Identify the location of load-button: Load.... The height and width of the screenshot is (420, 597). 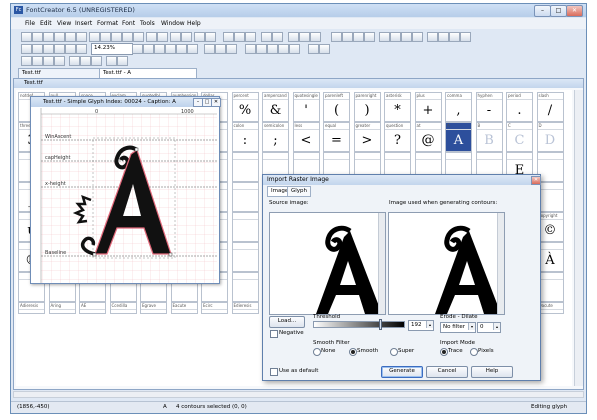
(287, 322).